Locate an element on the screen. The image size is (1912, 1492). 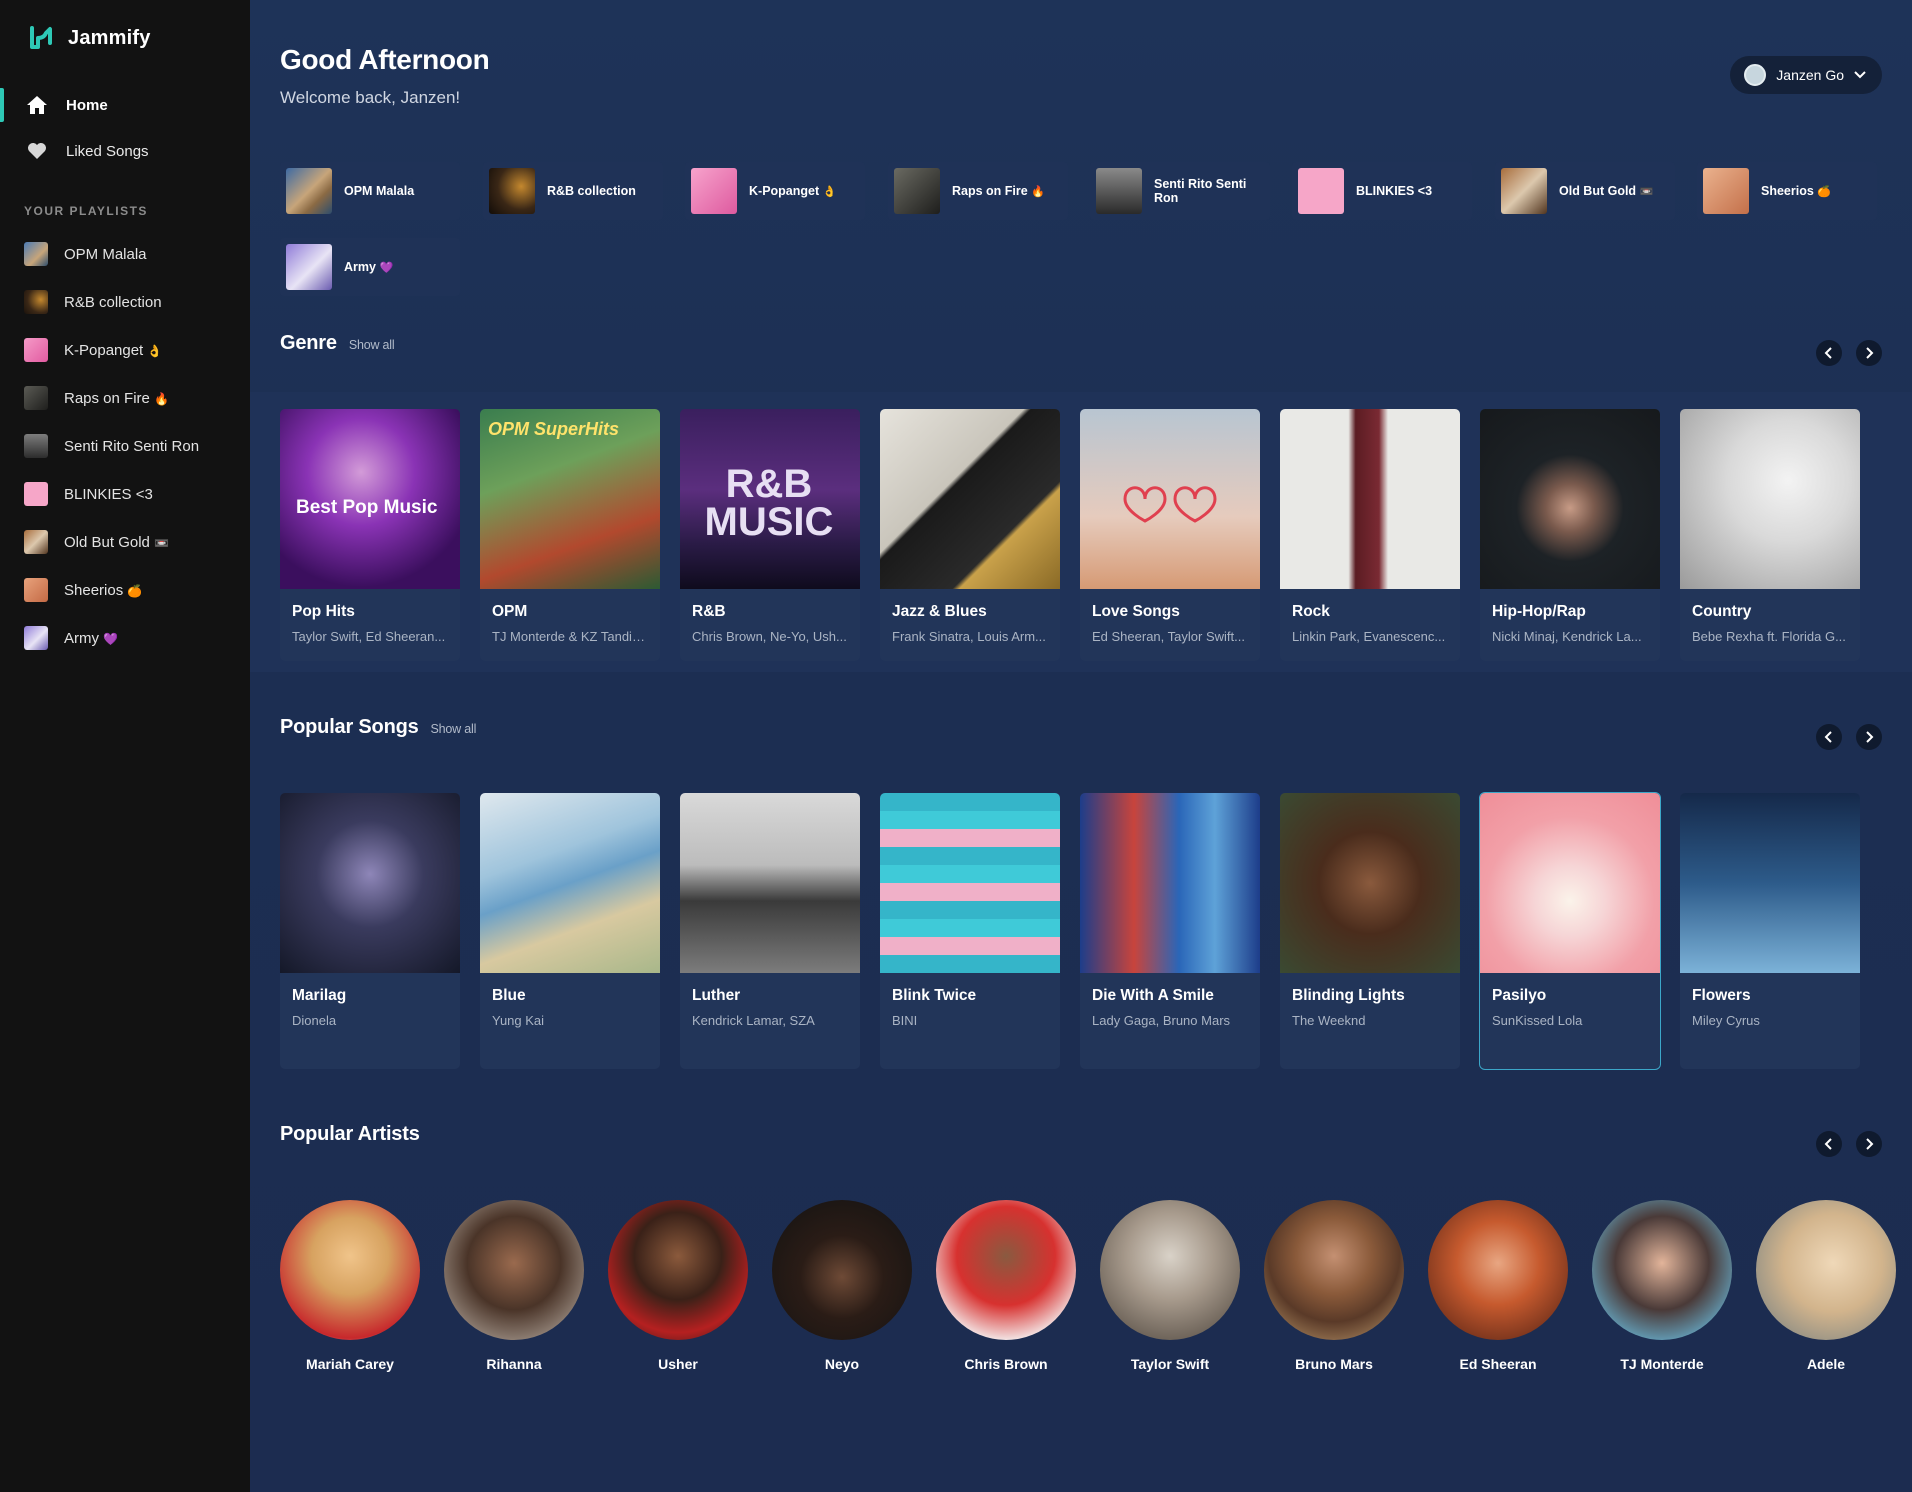
popular-songs-show-all-link: Show all is located at coordinates (454, 729).